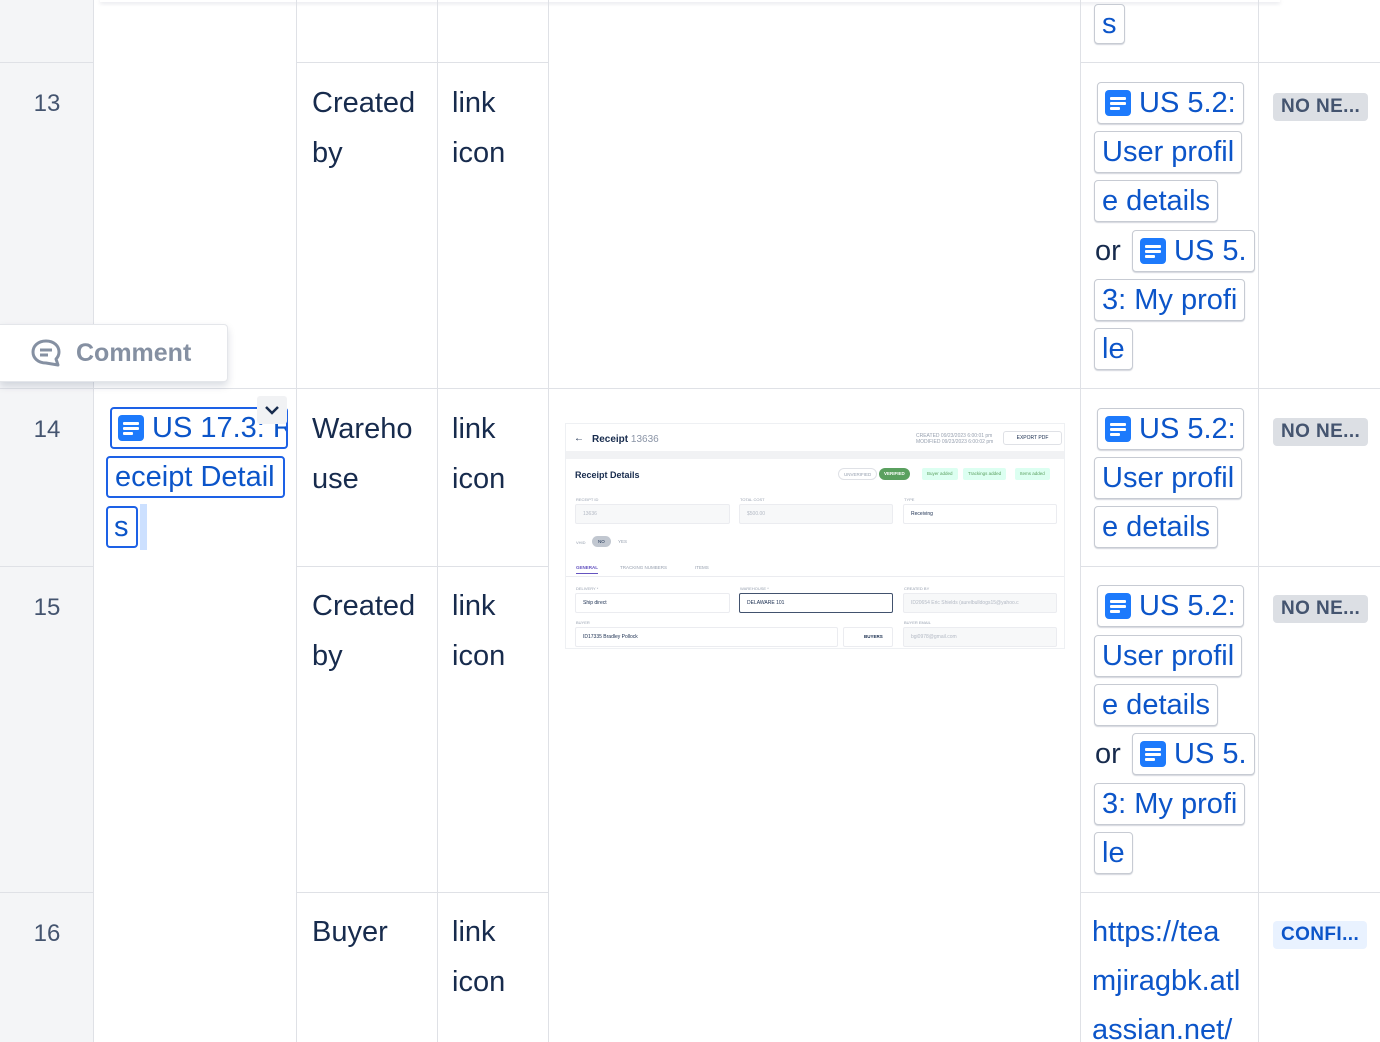 Image resolution: width=1380 pixels, height=1042 pixels. What do you see at coordinates (652, 514) in the screenshot?
I see `screenshot-field: 13636` at bounding box center [652, 514].